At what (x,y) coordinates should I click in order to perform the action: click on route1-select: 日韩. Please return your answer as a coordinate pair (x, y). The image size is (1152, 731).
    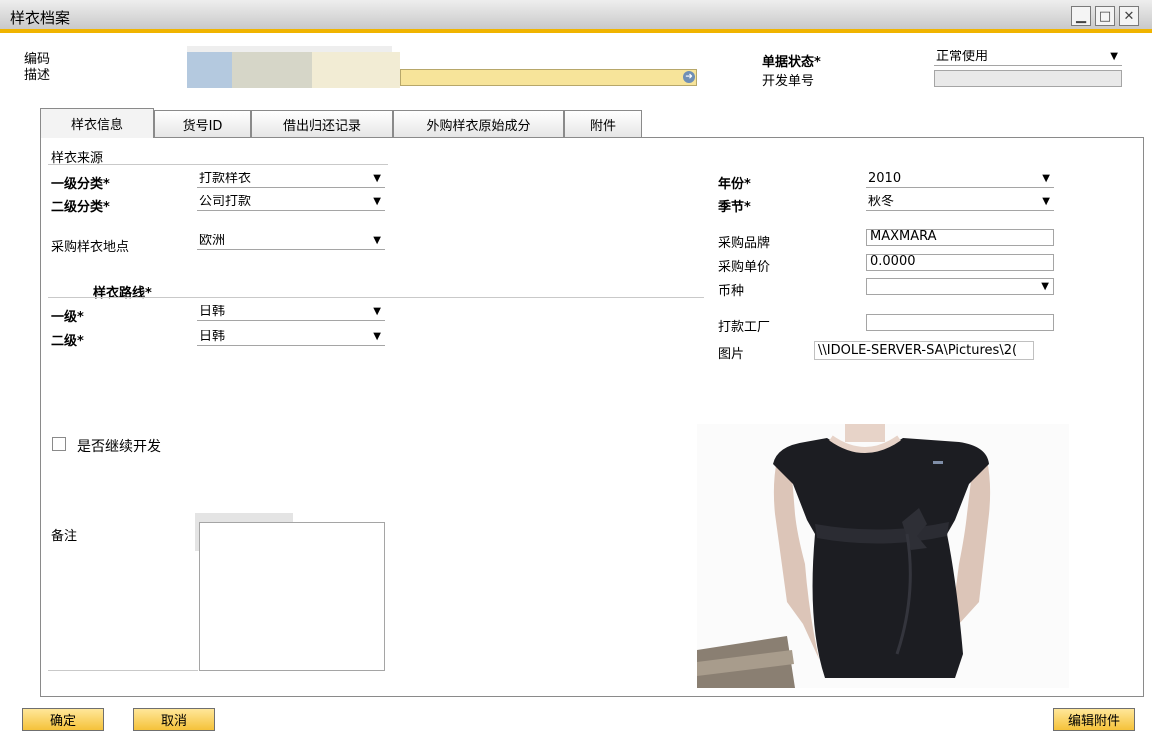
    Looking at the image, I should click on (291, 313).